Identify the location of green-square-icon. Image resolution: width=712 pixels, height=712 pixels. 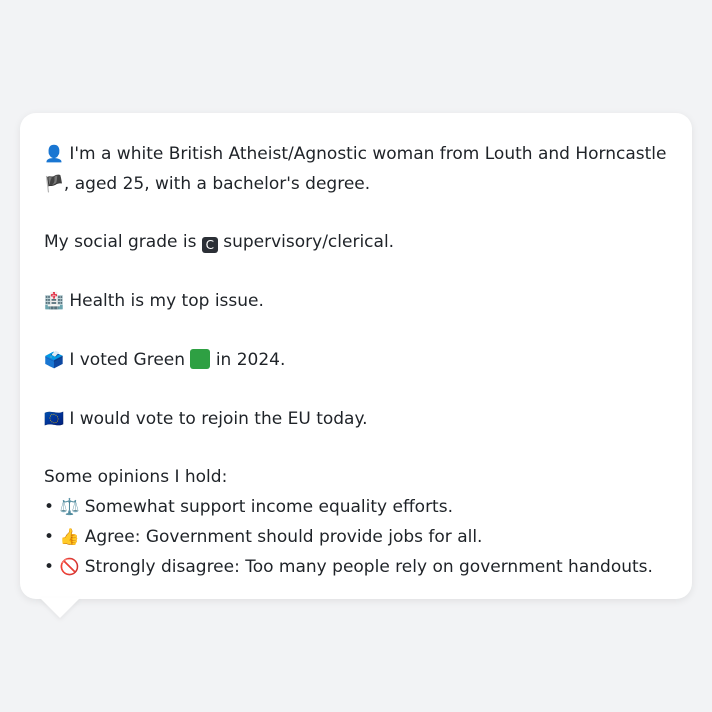
(200, 359).